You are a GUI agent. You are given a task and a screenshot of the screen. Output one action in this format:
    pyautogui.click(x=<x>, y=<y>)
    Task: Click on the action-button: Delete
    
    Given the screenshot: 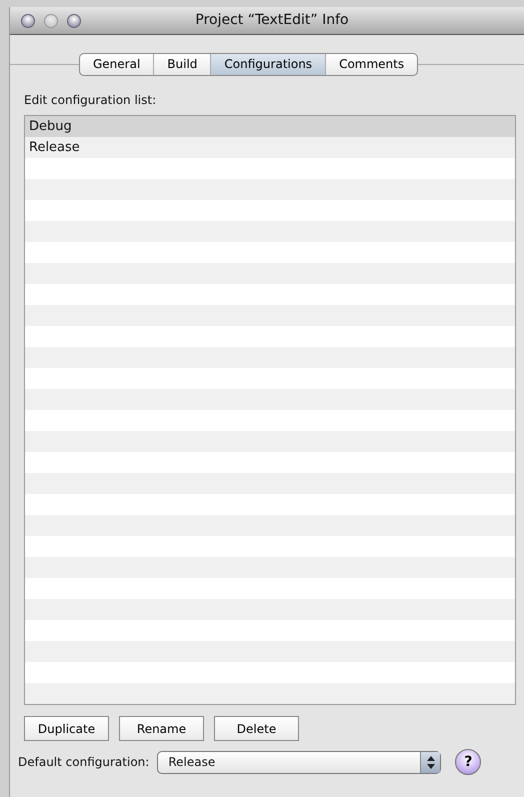 What is the action you would take?
    pyautogui.click(x=256, y=728)
    